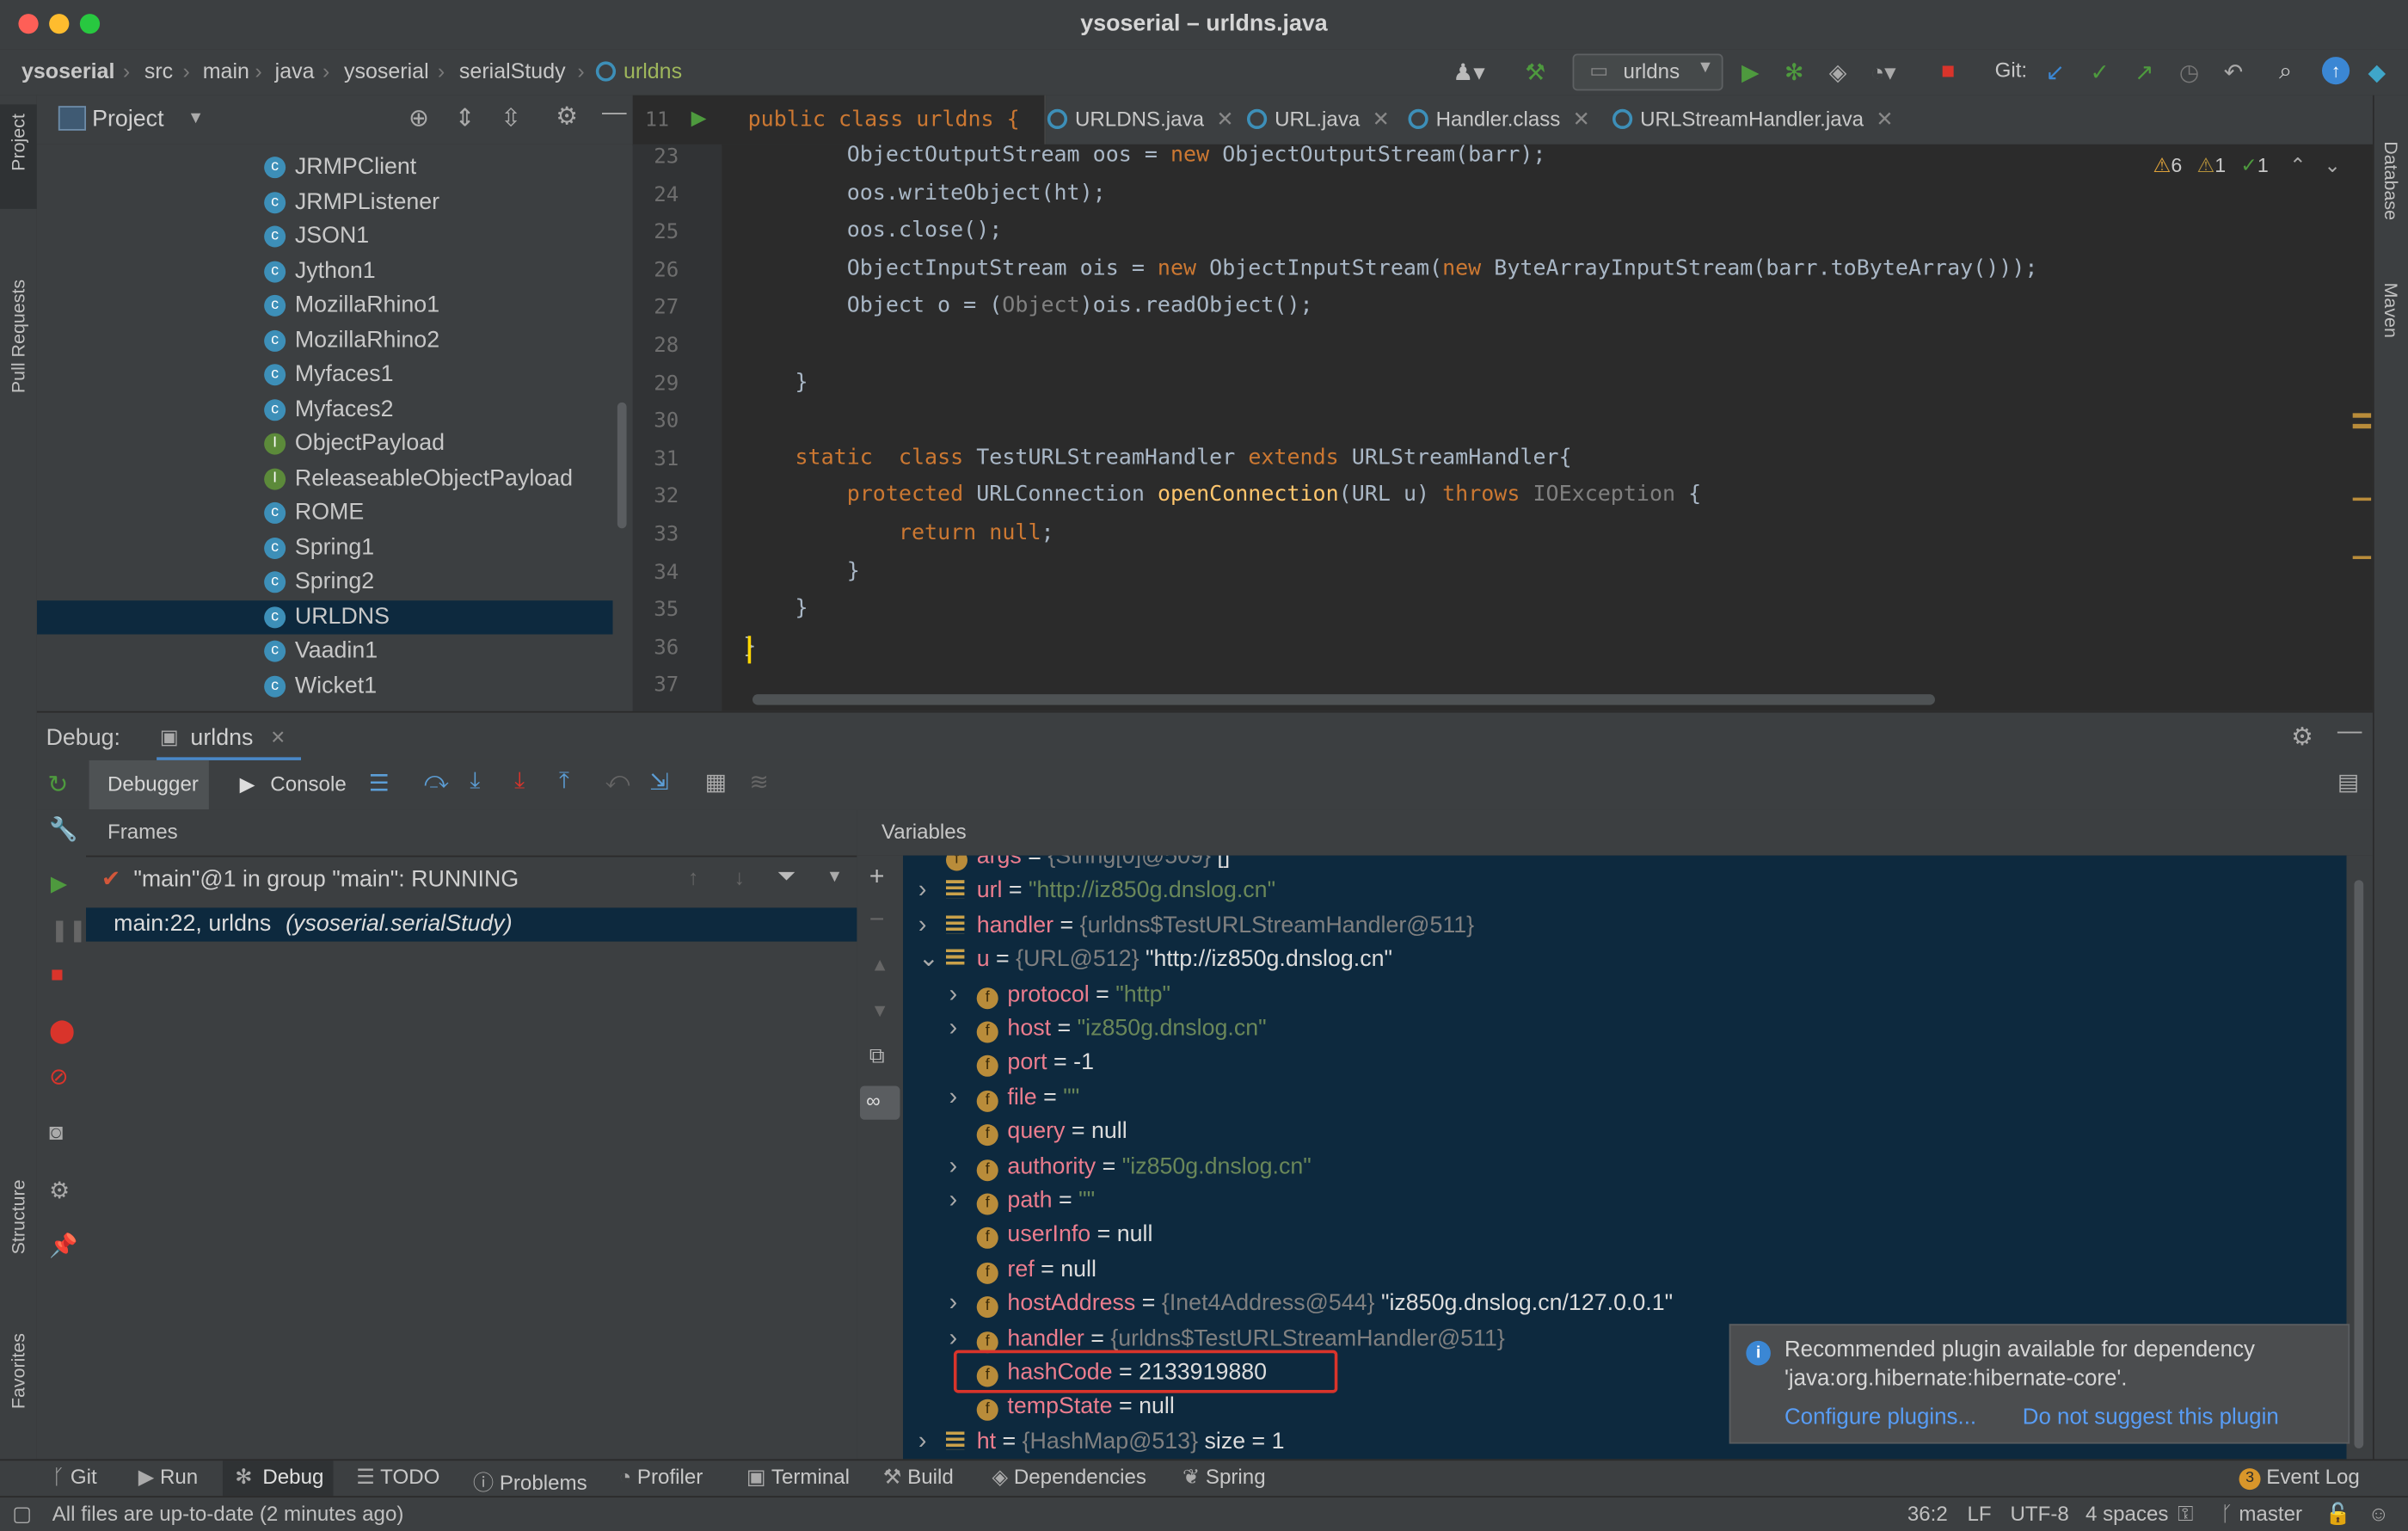  What do you see at coordinates (739, 876) in the screenshot?
I see `arrow-down-icon: ↓` at bounding box center [739, 876].